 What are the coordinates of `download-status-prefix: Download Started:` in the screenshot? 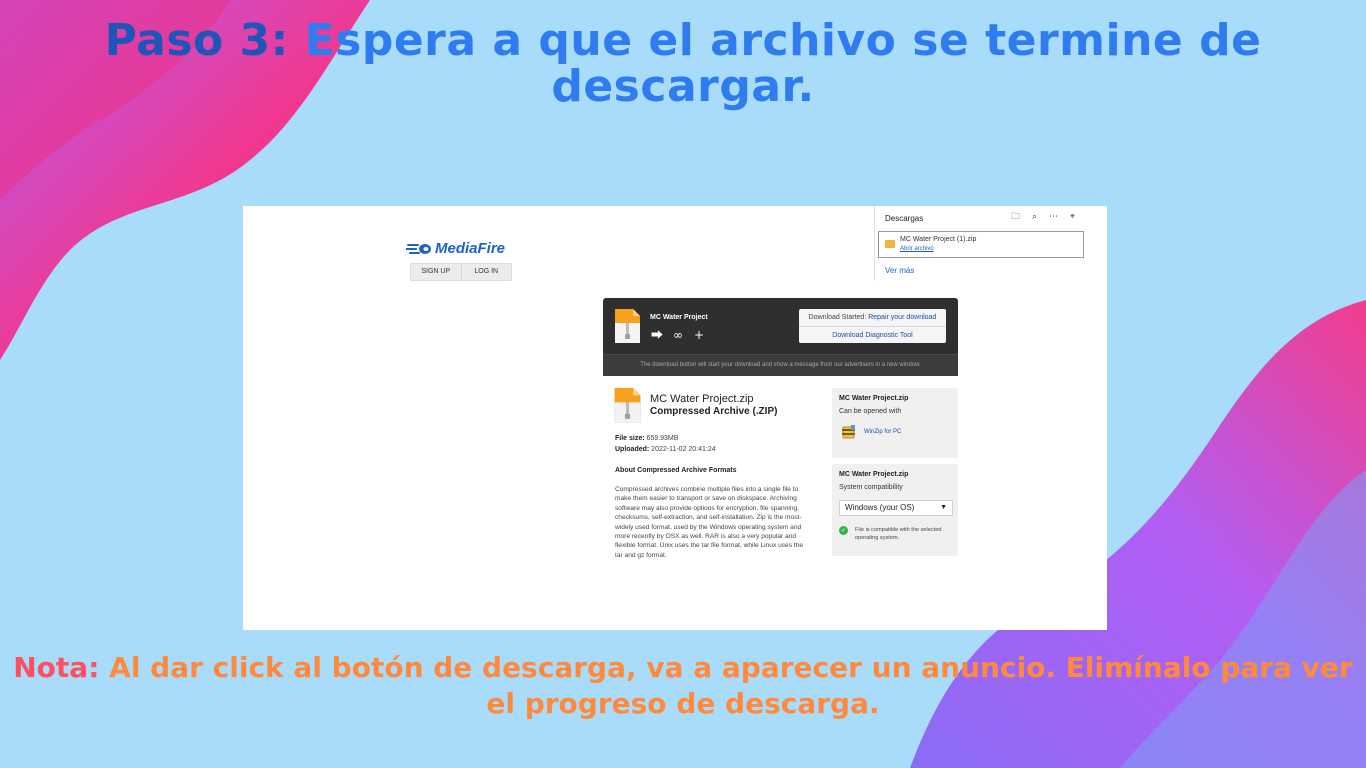 It's located at (838, 317).